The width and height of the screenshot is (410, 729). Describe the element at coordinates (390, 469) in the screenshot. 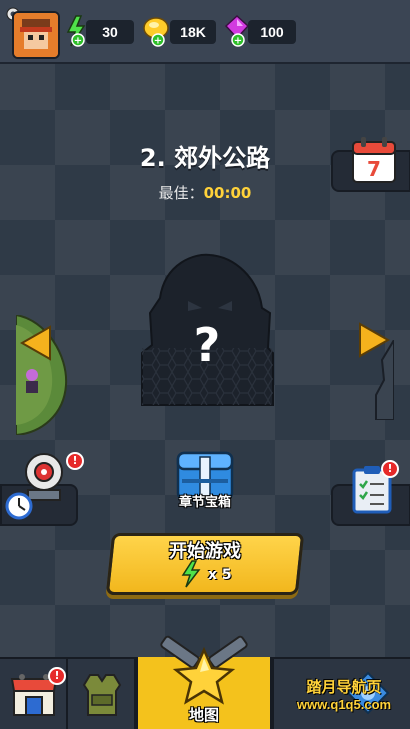

I see `quest-alert-badge: !` at that location.